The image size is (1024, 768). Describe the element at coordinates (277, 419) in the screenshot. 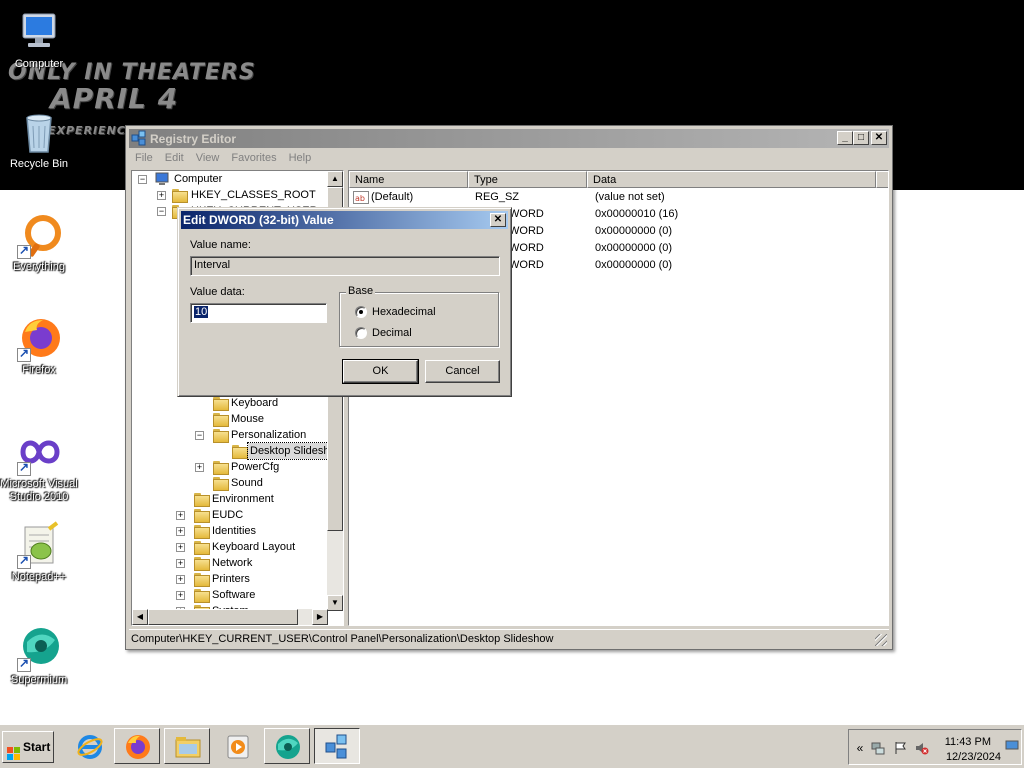

I see `tree-item-mouse: Mouse` at that location.